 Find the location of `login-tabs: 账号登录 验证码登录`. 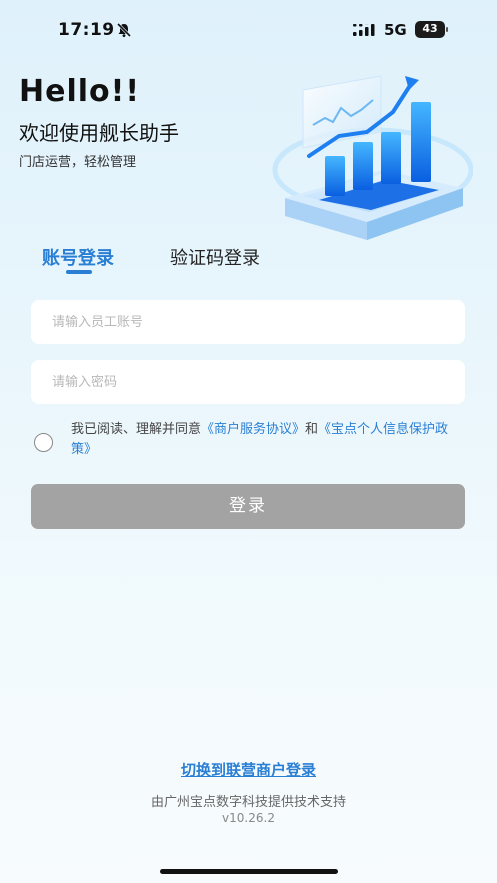

login-tabs: 账号登录 验证码登录 is located at coordinates (192, 259).